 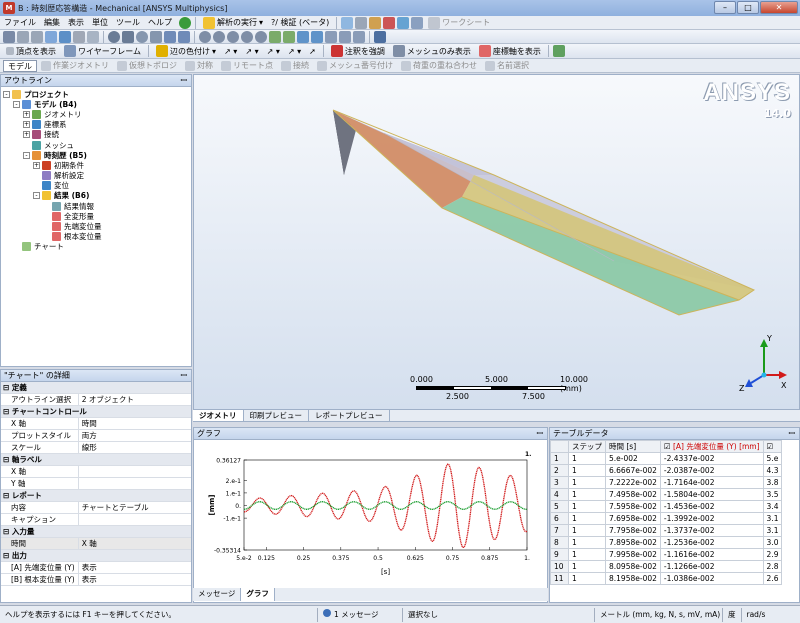 What do you see at coordinates (52, 22) in the screenshot?
I see `menu-edit: 編集` at bounding box center [52, 22].